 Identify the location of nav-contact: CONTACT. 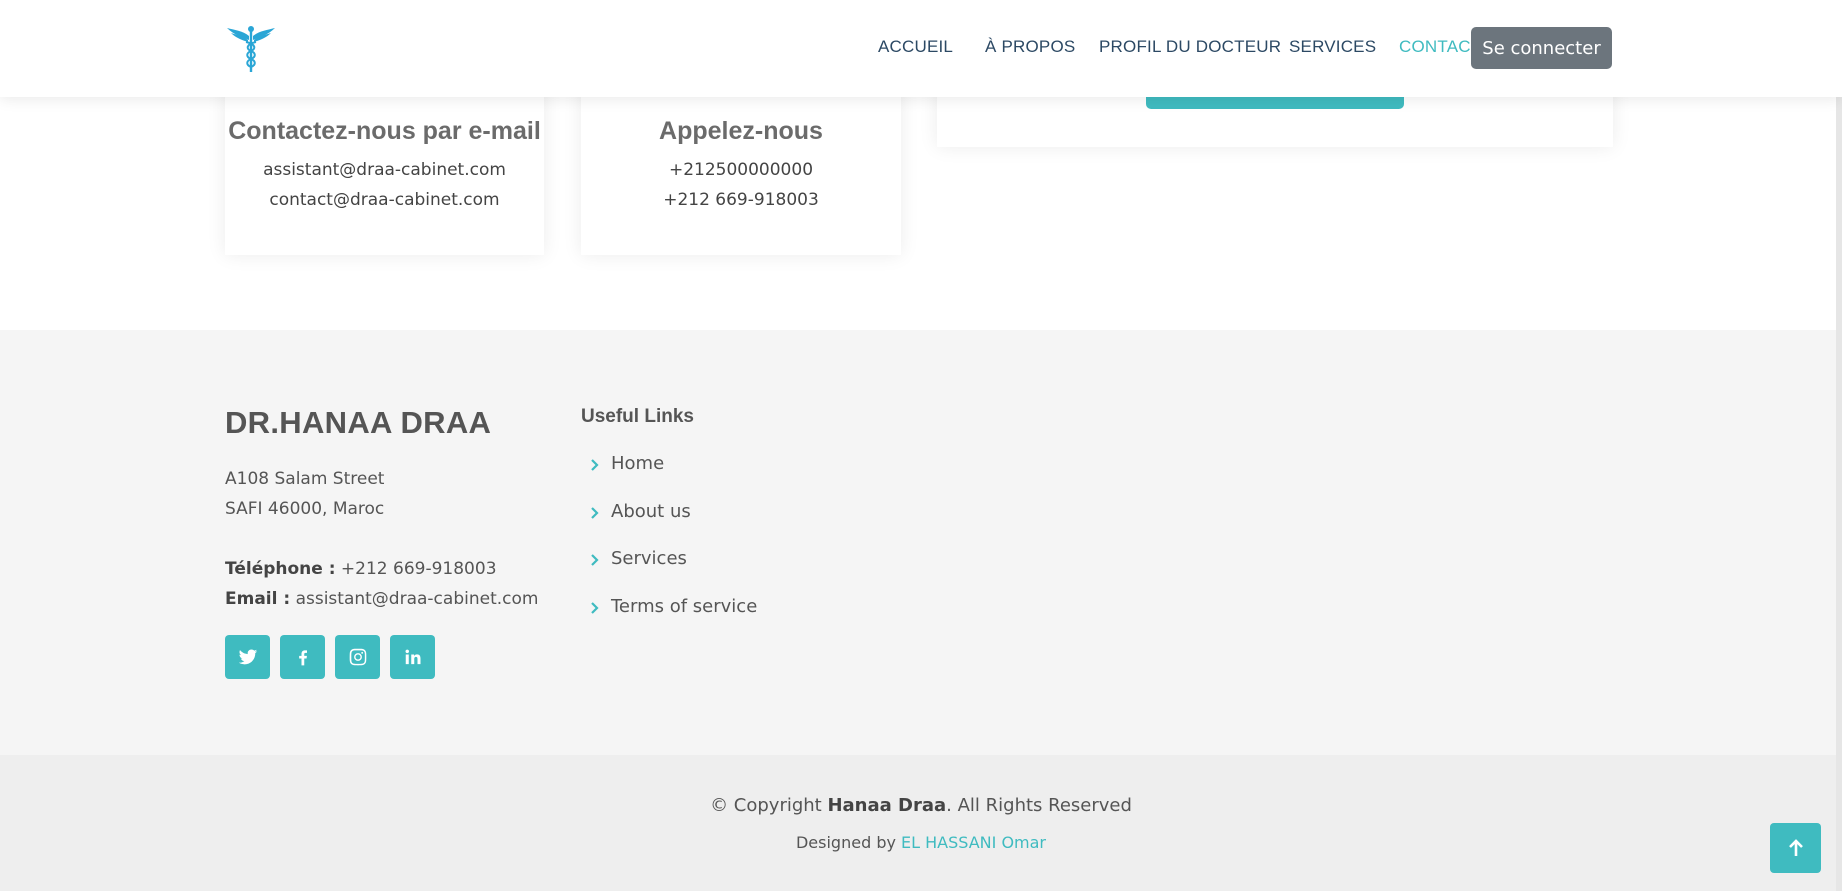
(1440, 47).